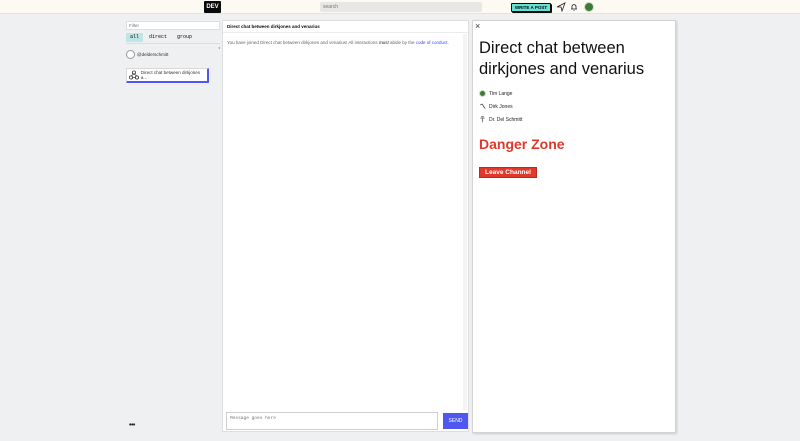  Describe the element at coordinates (134, 75) in the screenshot. I see `group-icon` at that location.